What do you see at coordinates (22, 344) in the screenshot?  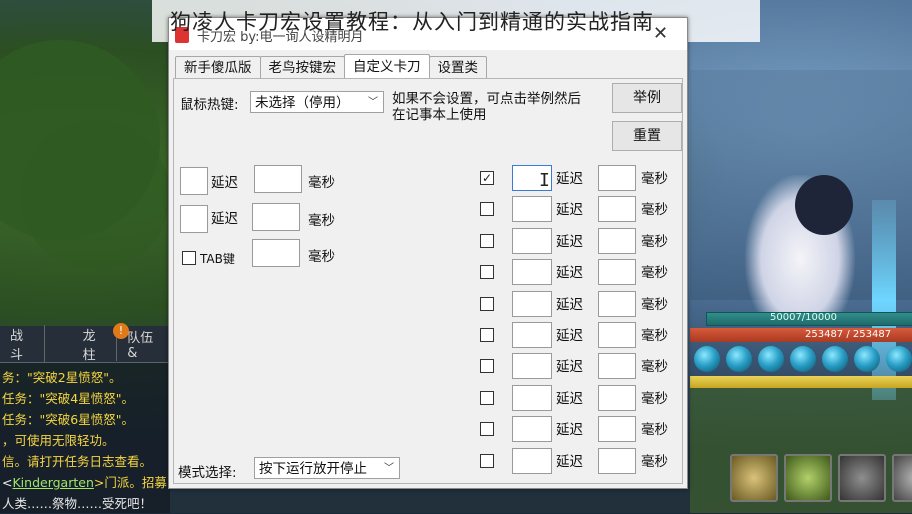 I see `chat-tab: 战斗` at bounding box center [22, 344].